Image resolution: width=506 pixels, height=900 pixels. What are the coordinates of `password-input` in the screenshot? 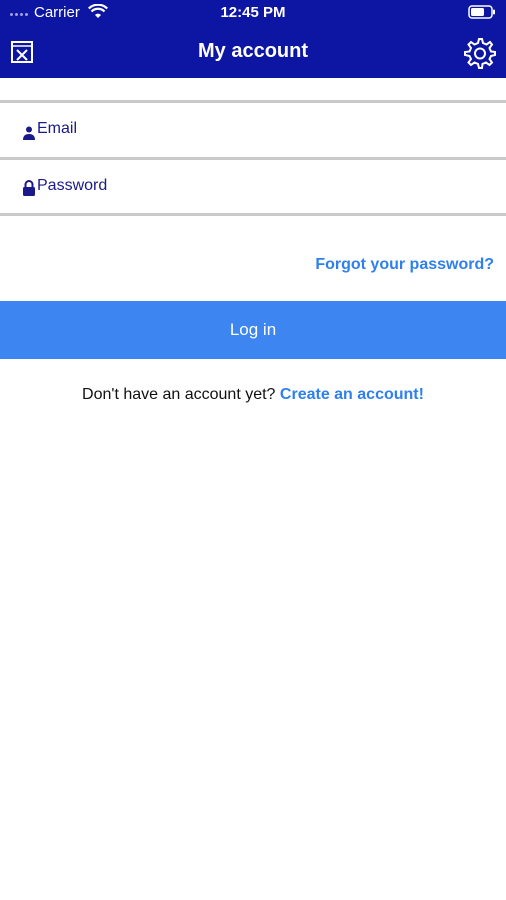 It's located at (257, 186).